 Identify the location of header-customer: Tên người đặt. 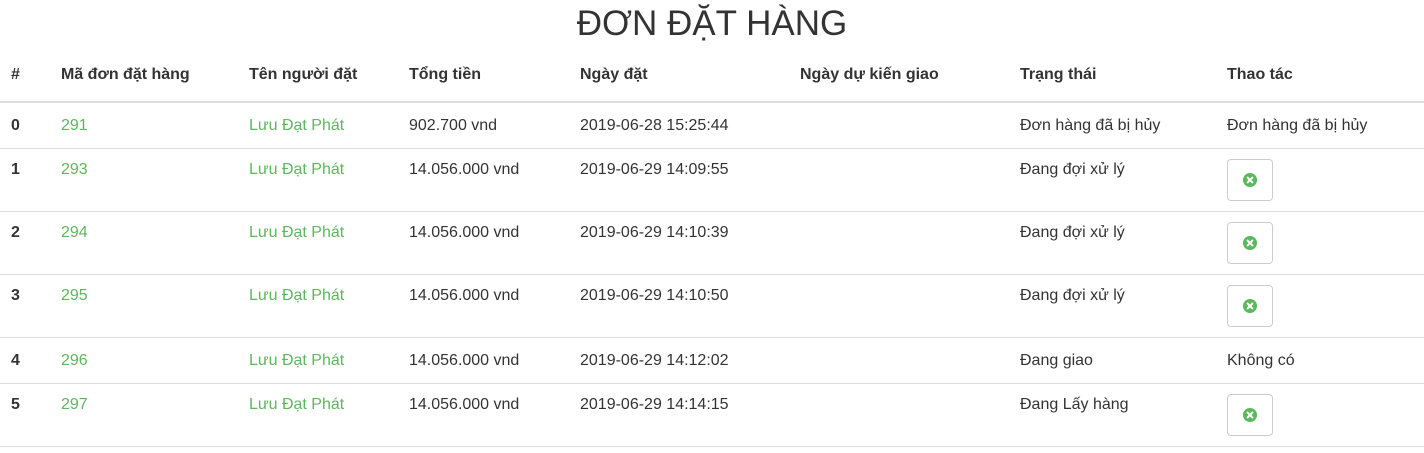
(318, 75).